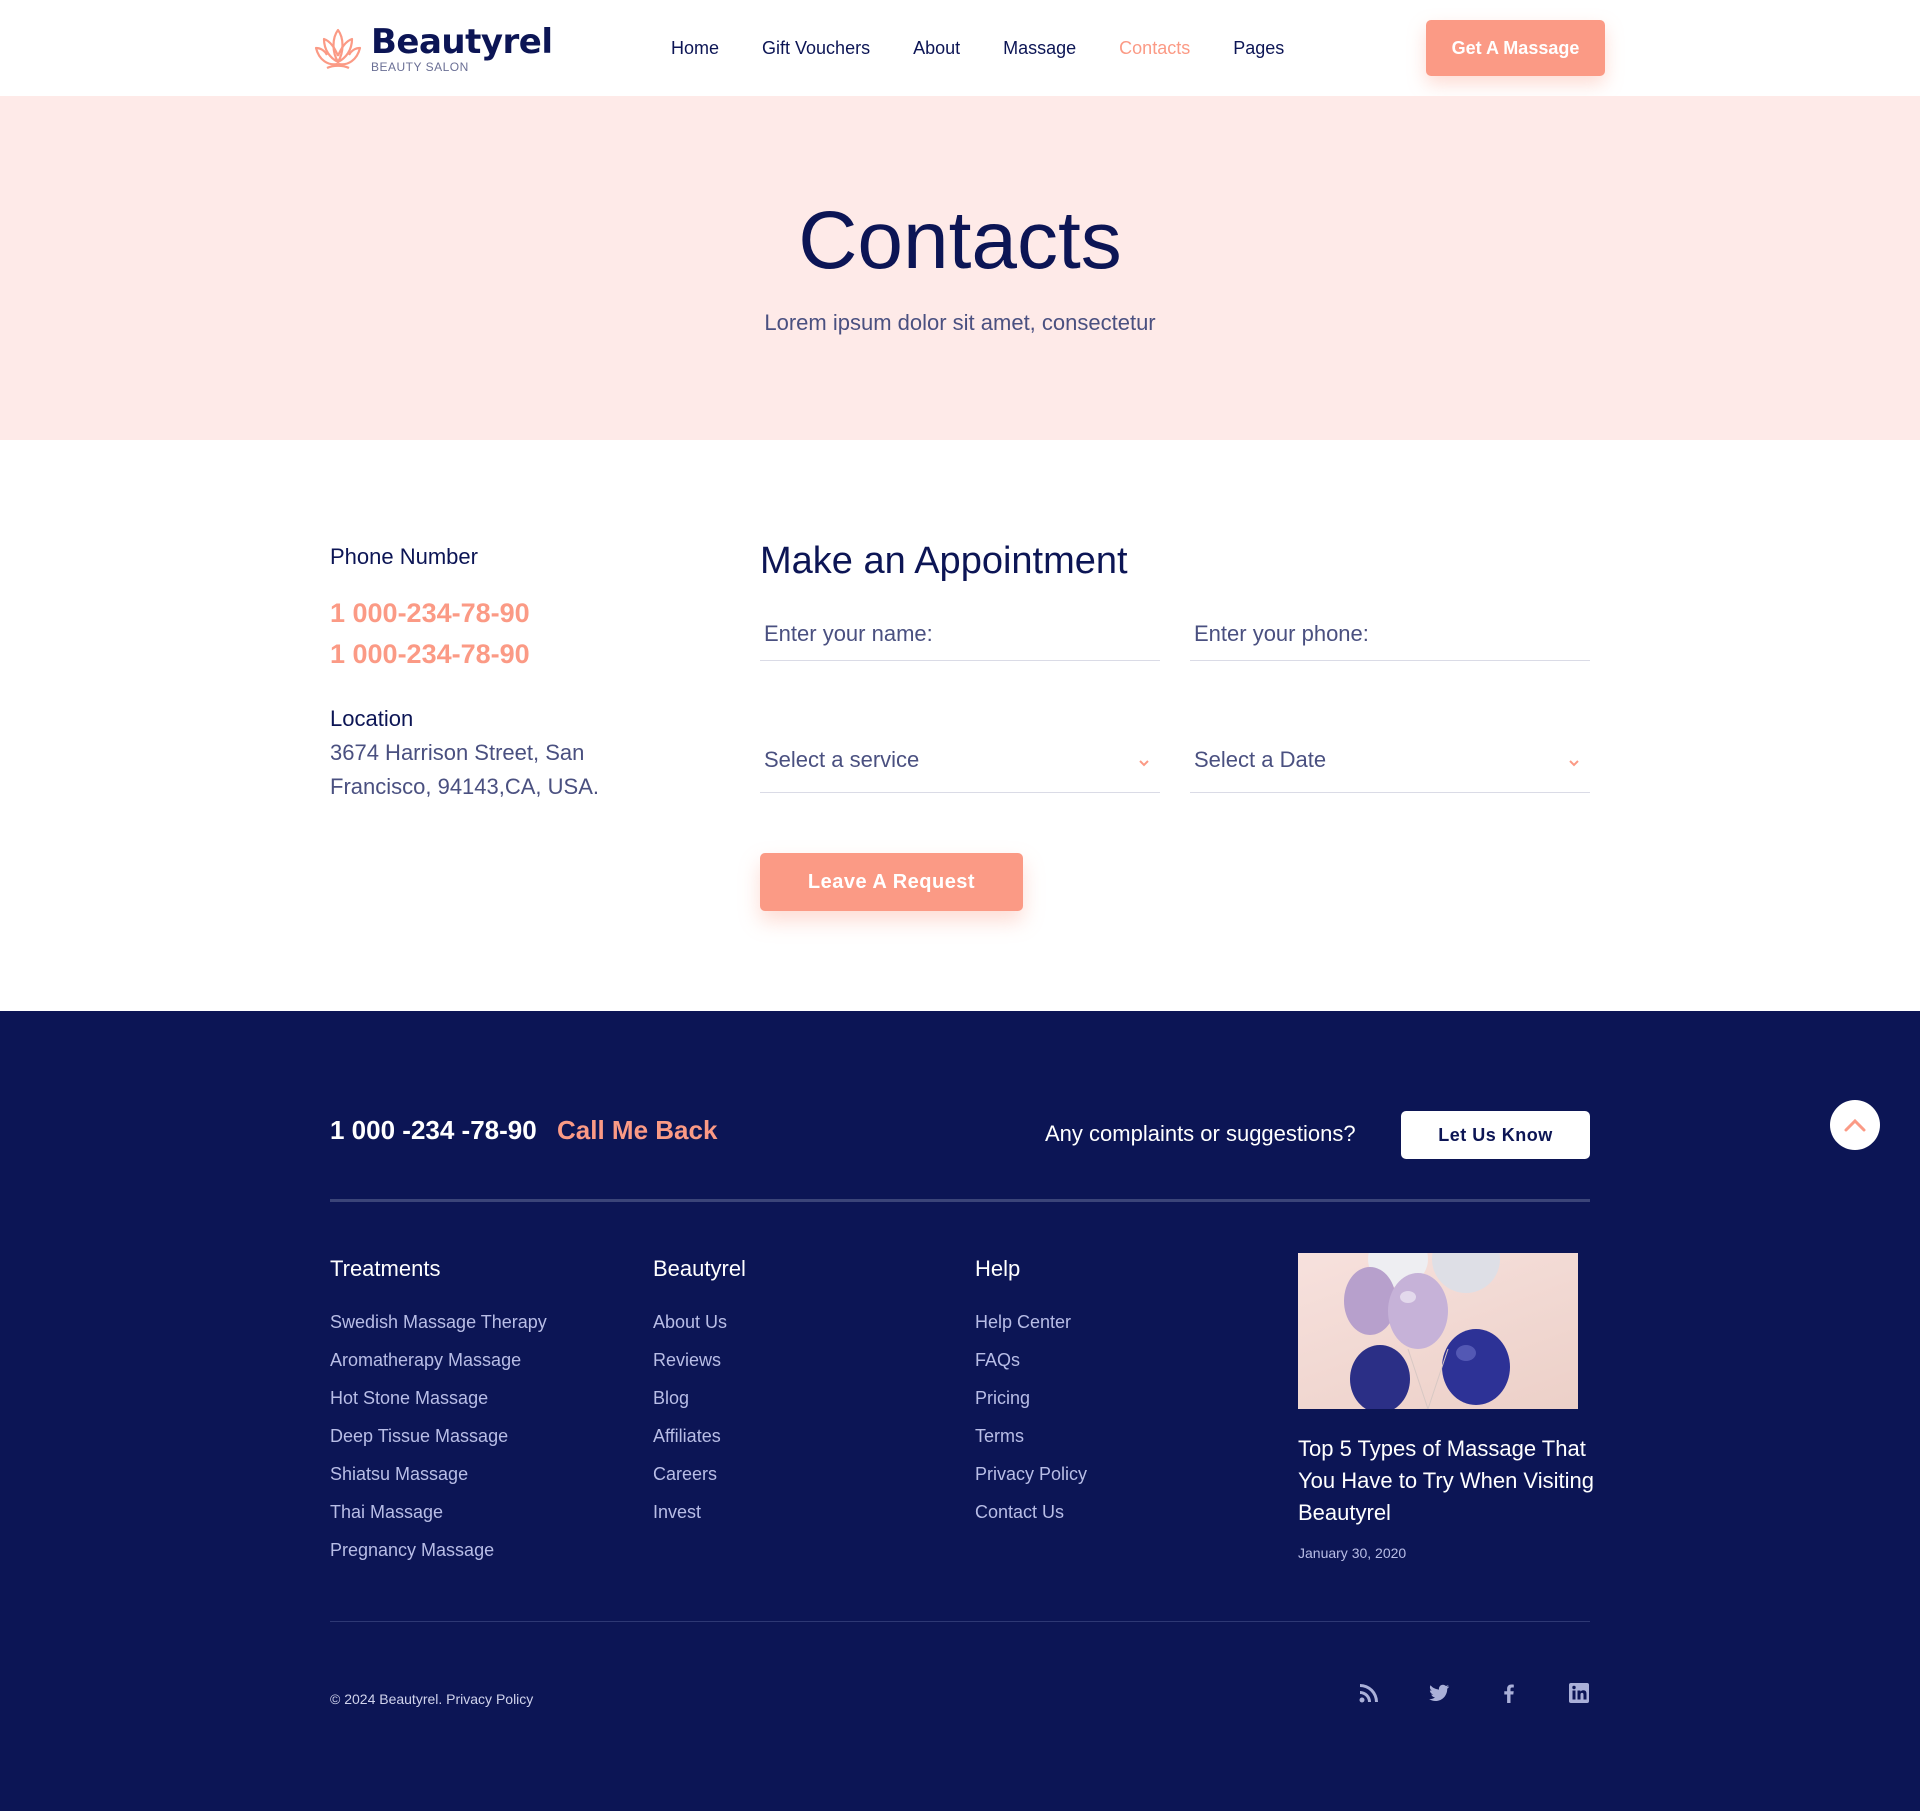 The height and width of the screenshot is (1811, 1920). I want to click on address-line-1: 3674 Harrison Street, San, so click(457, 752).